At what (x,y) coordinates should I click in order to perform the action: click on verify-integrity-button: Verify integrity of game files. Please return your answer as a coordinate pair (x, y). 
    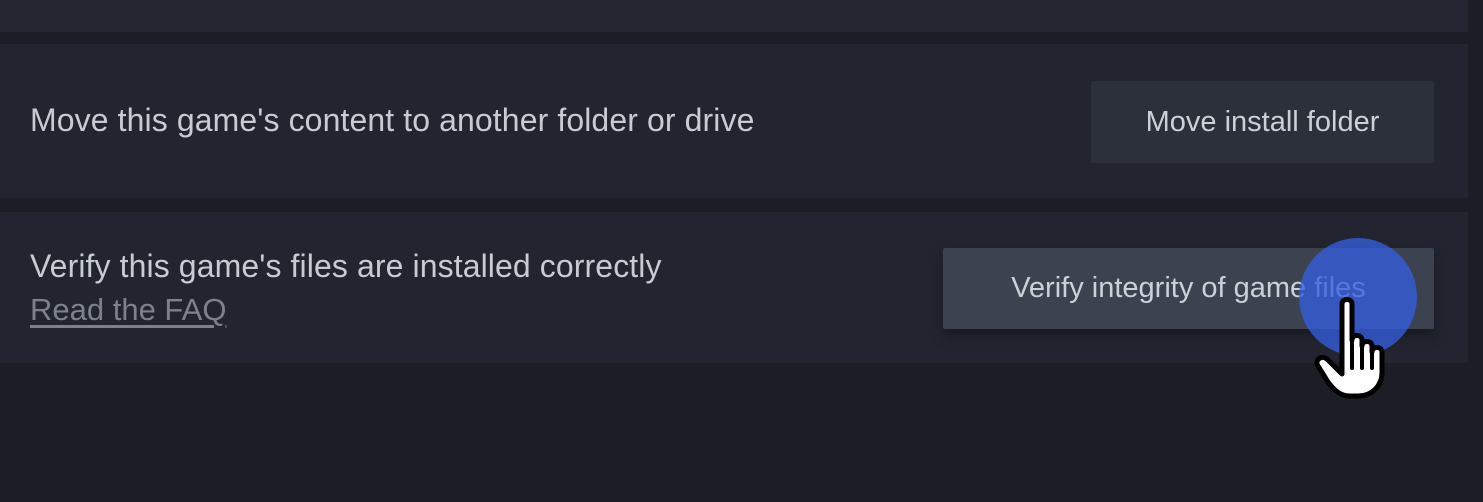
    Looking at the image, I should click on (1188, 288).